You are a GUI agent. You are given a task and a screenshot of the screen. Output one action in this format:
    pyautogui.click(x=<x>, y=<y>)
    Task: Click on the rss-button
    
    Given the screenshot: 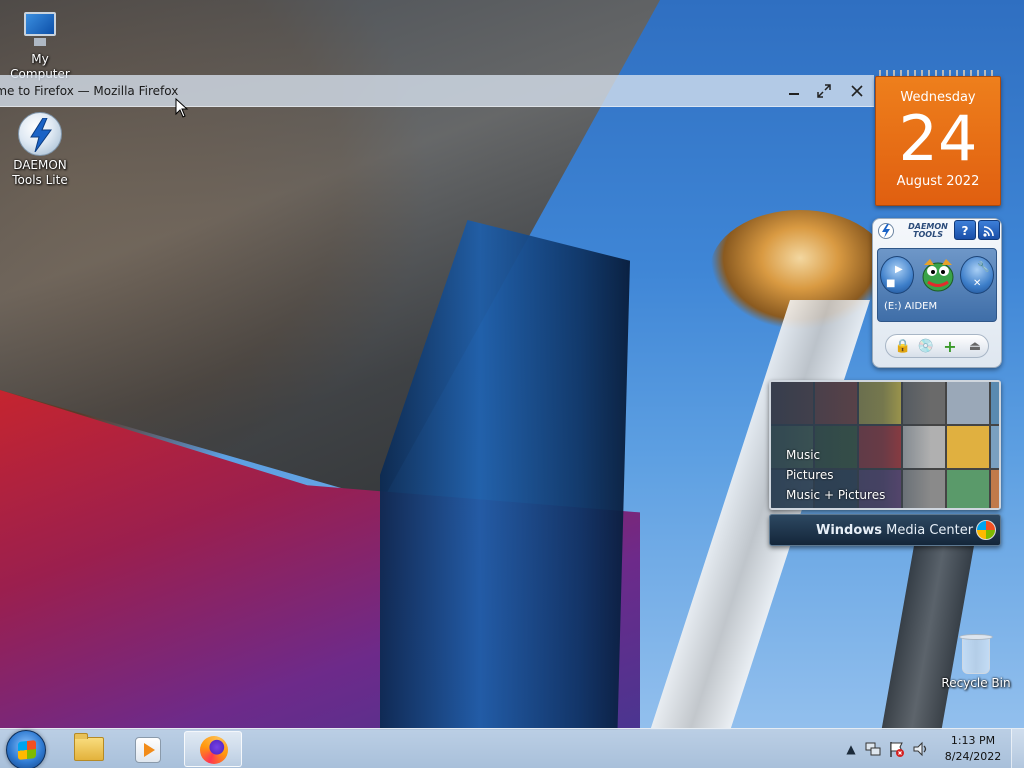 What is the action you would take?
    pyautogui.click(x=989, y=230)
    